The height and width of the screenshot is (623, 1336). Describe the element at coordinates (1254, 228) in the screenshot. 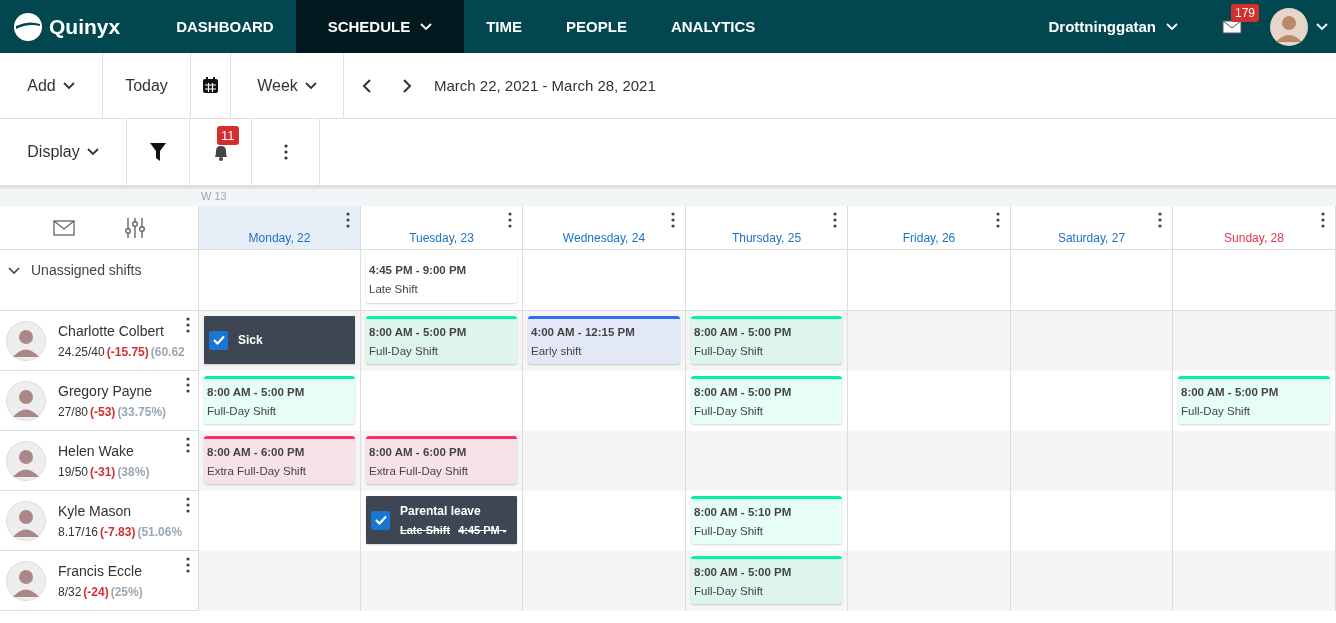

I see `day-header: Sunday, 28` at that location.